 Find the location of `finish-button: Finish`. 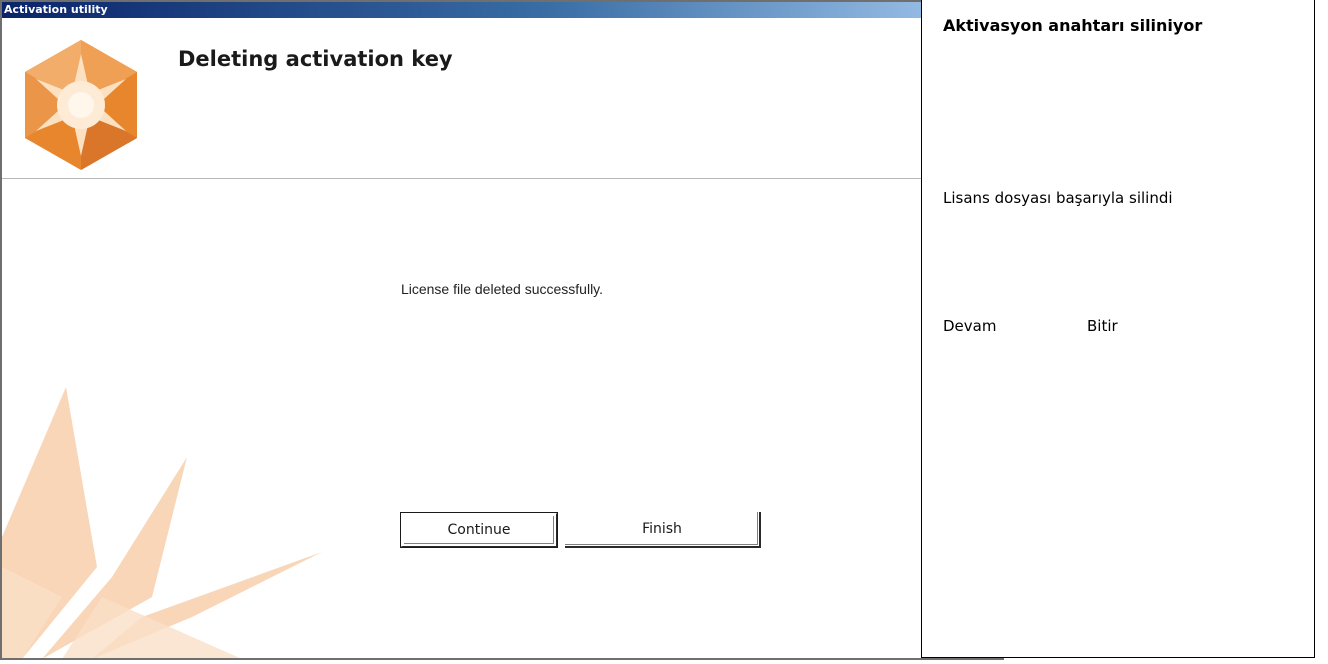

finish-button: Finish is located at coordinates (663, 530).